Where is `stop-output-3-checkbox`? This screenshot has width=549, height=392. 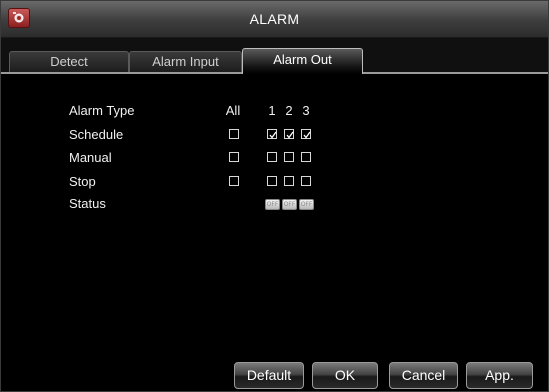 stop-output-3-checkbox is located at coordinates (306, 181).